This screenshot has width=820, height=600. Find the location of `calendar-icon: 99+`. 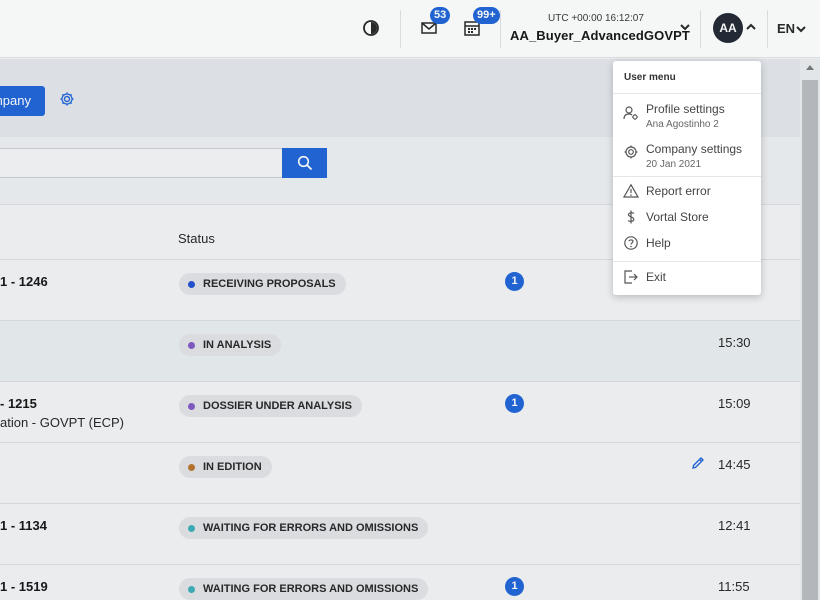

calendar-icon: 99+ is located at coordinates (480, 23).